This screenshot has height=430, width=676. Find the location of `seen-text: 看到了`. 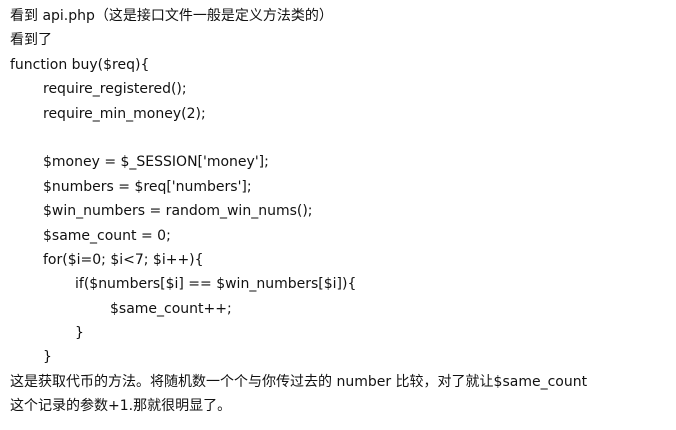

seen-text: 看到了 is located at coordinates (31, 40).